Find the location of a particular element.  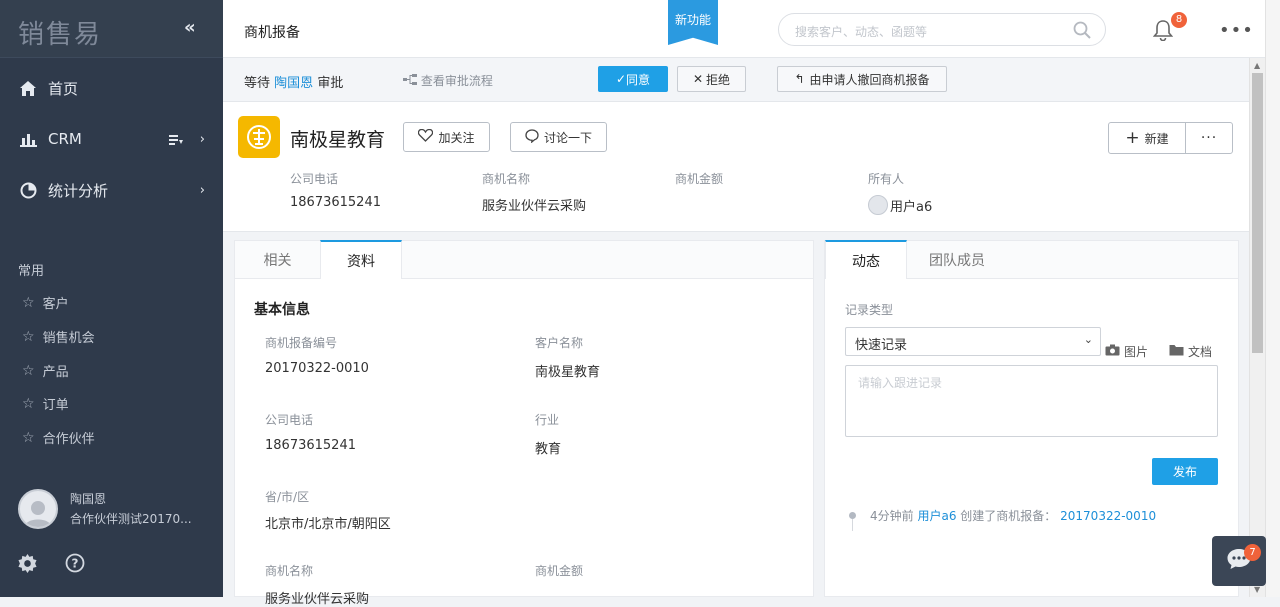

bell-icon is located at coordinates (1163, 32).